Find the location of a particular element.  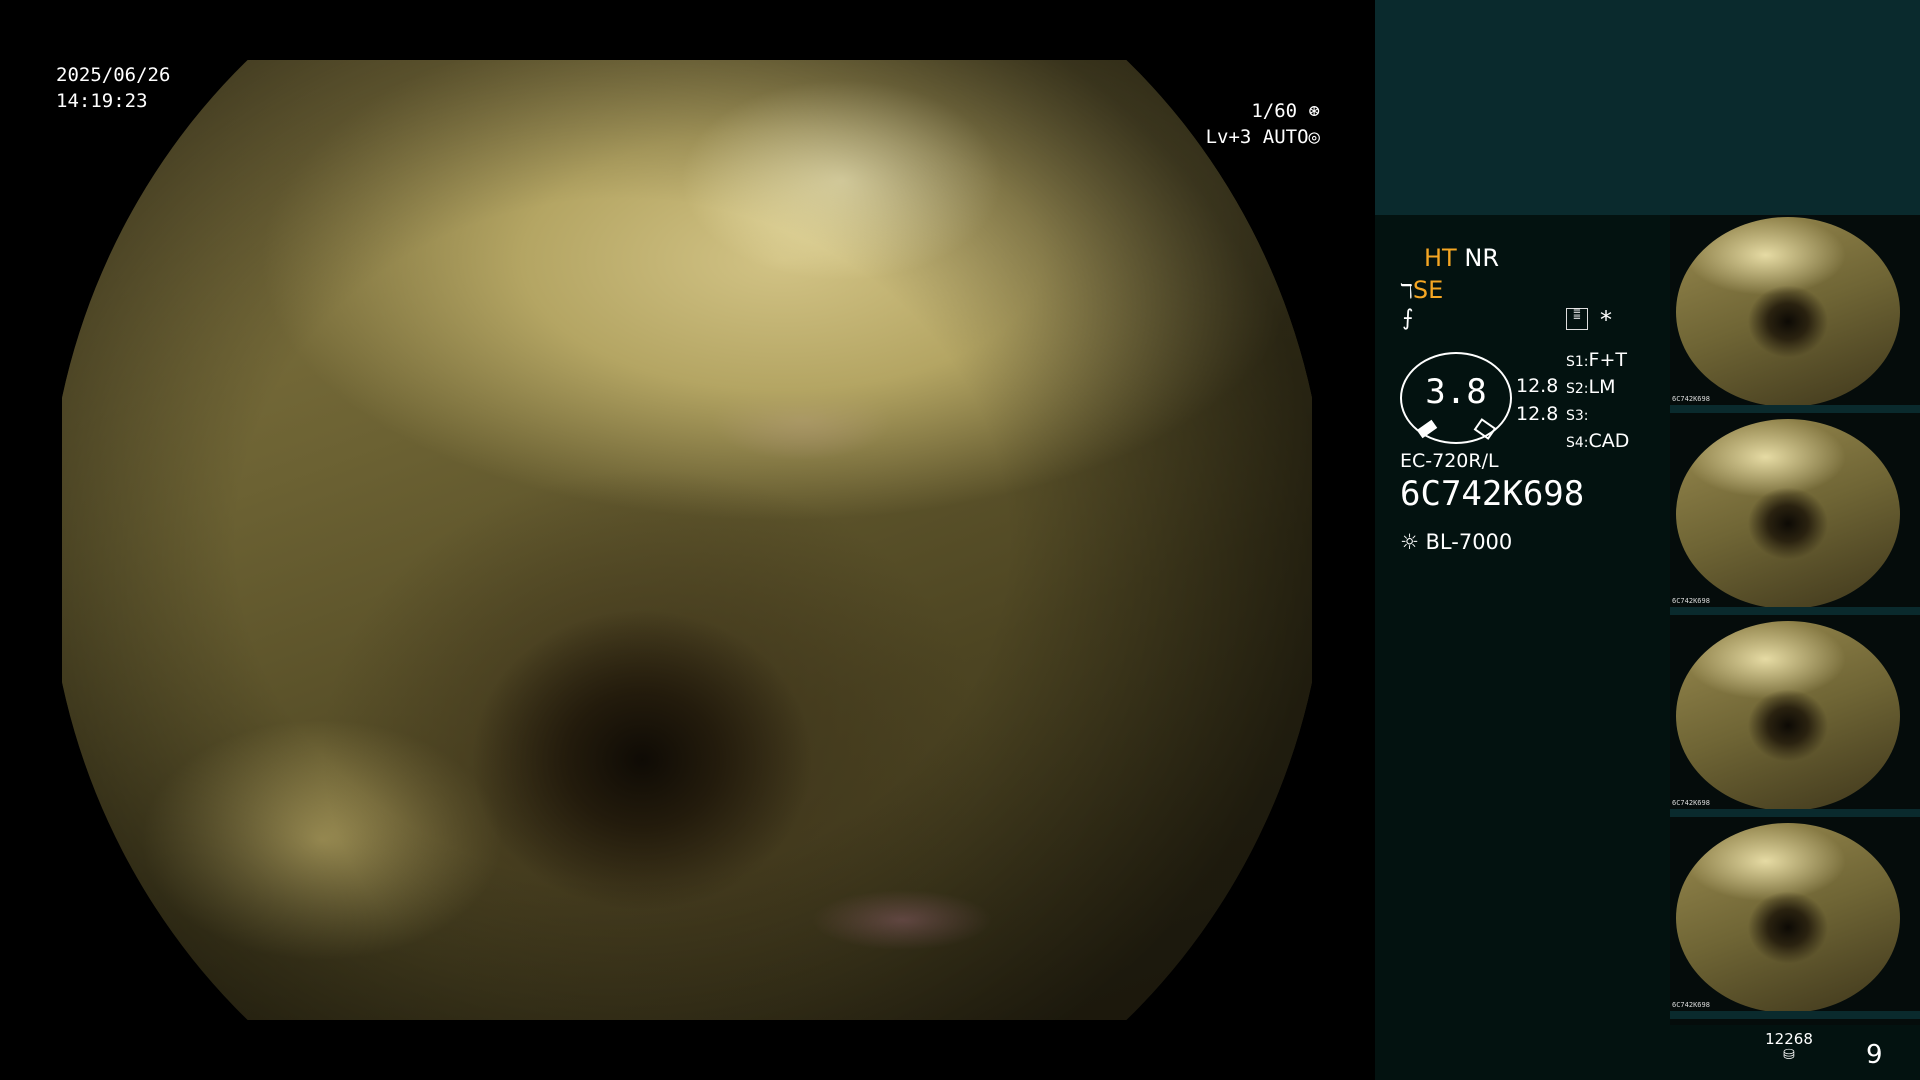

thumbnail-strip: 6C742K698 6C742K698 6C742K698 6C742K698 is located at coordinates (1795, 620).